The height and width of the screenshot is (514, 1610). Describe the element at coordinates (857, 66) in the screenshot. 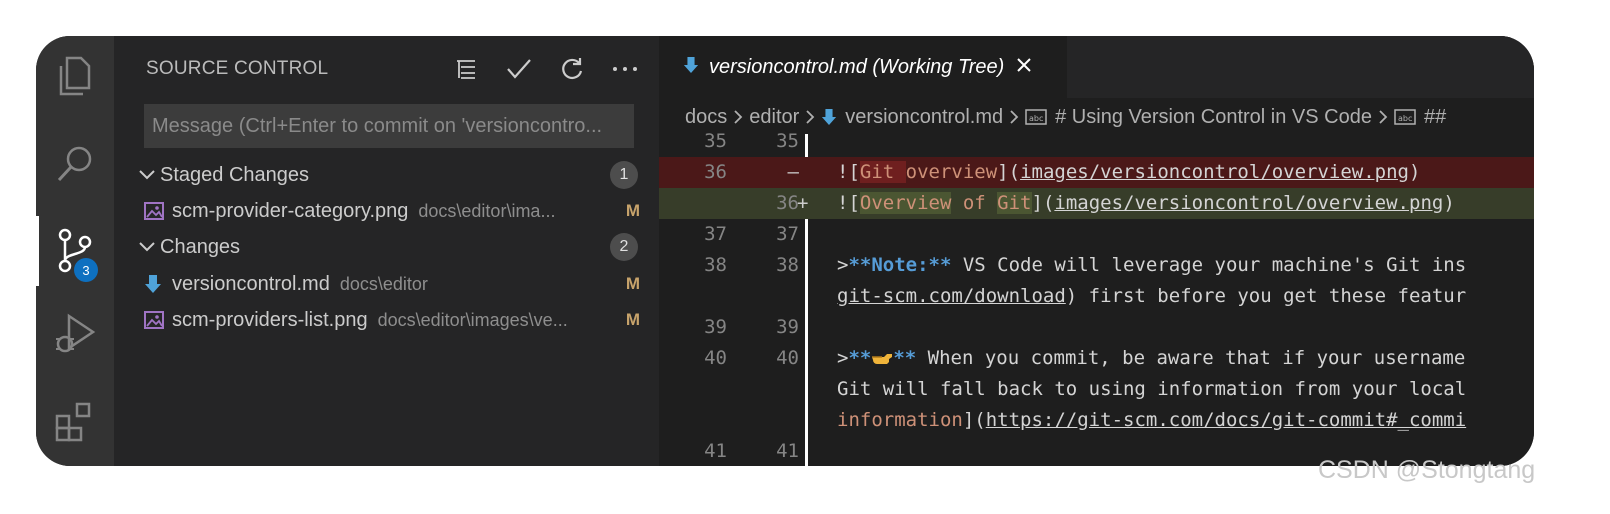

I see `tab-label: versioncontrol.md (Working Tree)` at that location.